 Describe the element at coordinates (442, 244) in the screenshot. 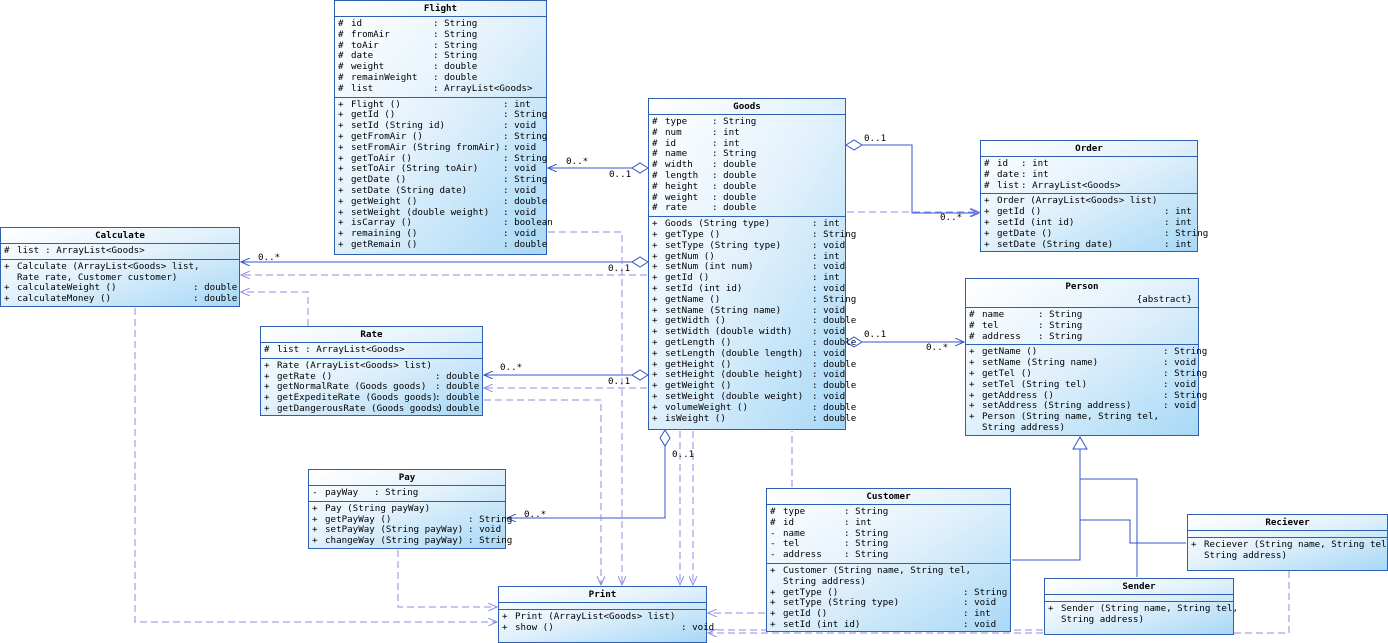

I see `member-row: + getRemain (): double` at that location.